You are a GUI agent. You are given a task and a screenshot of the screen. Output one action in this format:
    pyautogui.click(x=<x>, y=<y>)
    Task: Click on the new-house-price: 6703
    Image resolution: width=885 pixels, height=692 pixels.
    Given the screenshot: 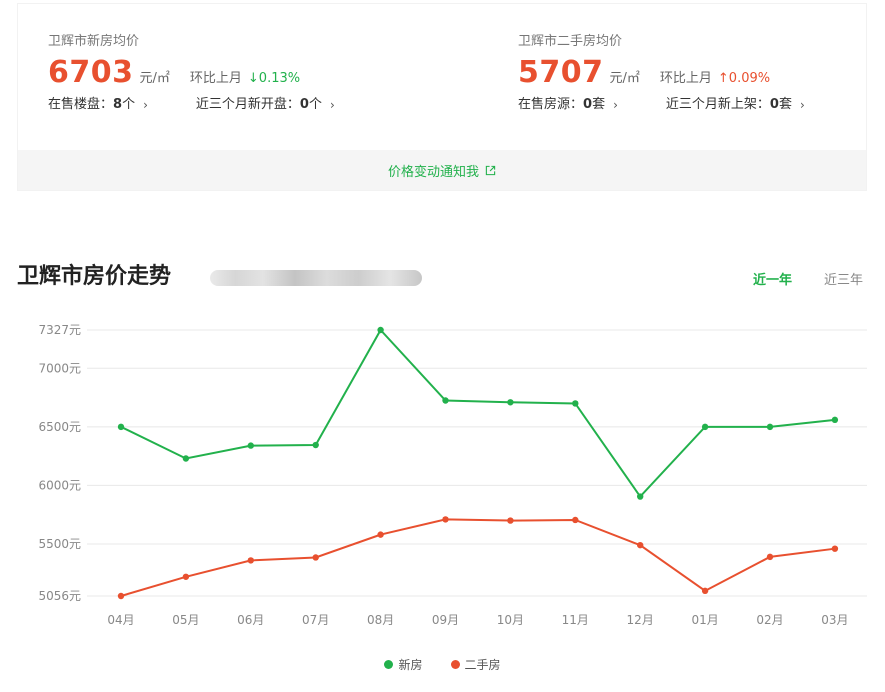 What is the action you would take?
    pyautogui.click(x=91, y=72)
    